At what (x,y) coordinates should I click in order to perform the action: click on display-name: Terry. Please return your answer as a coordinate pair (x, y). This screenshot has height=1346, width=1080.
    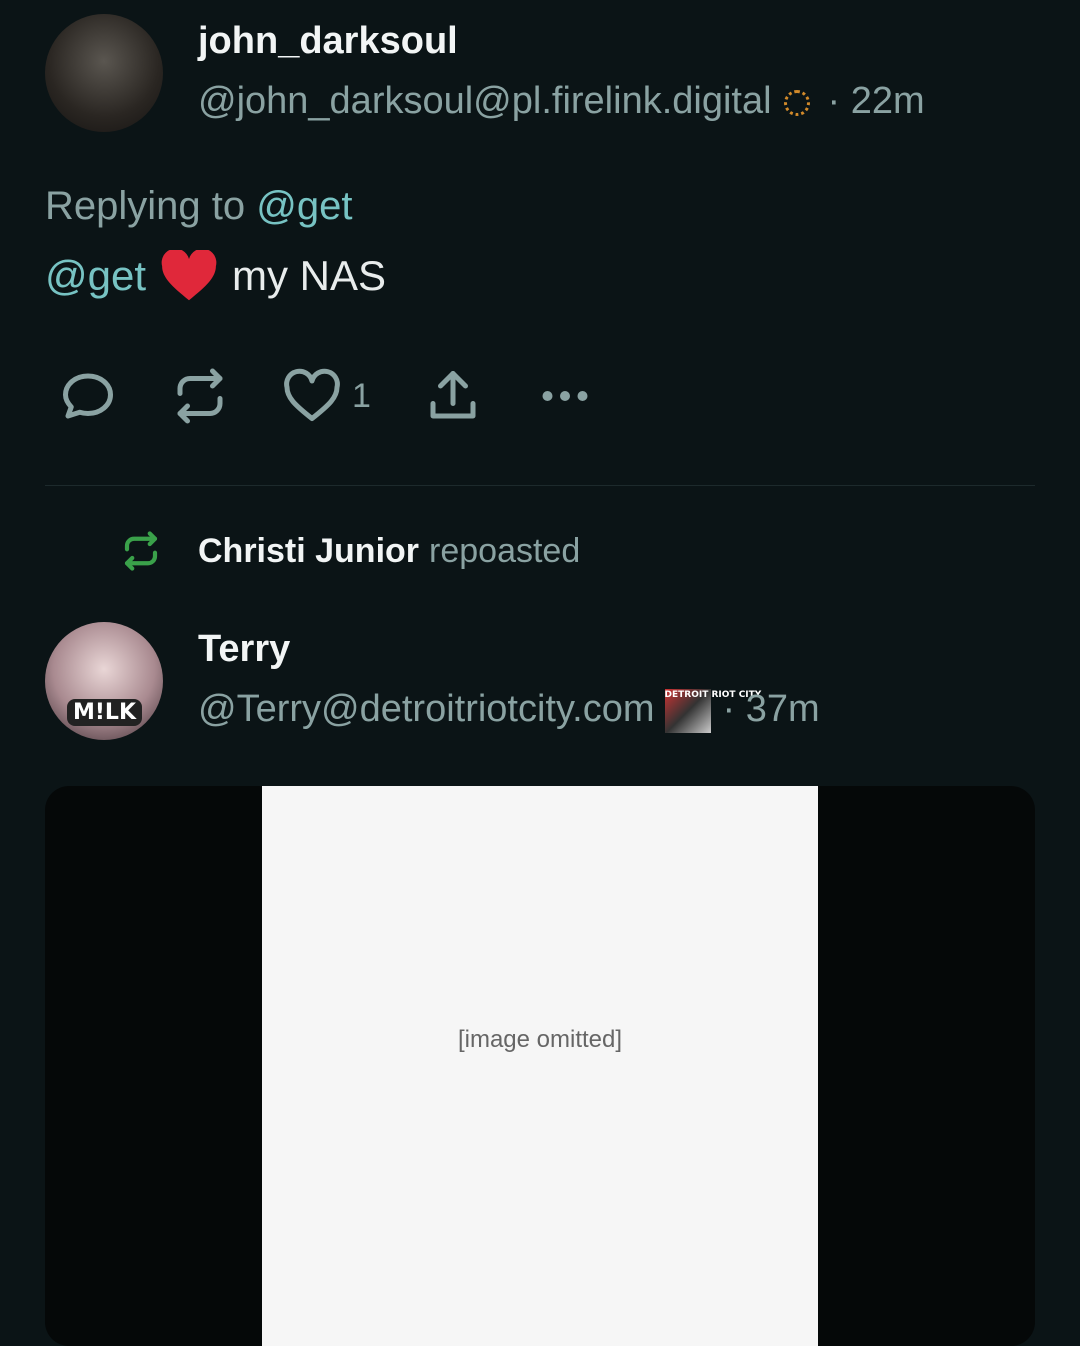
    Looking at the image, I should click on (244, 649).